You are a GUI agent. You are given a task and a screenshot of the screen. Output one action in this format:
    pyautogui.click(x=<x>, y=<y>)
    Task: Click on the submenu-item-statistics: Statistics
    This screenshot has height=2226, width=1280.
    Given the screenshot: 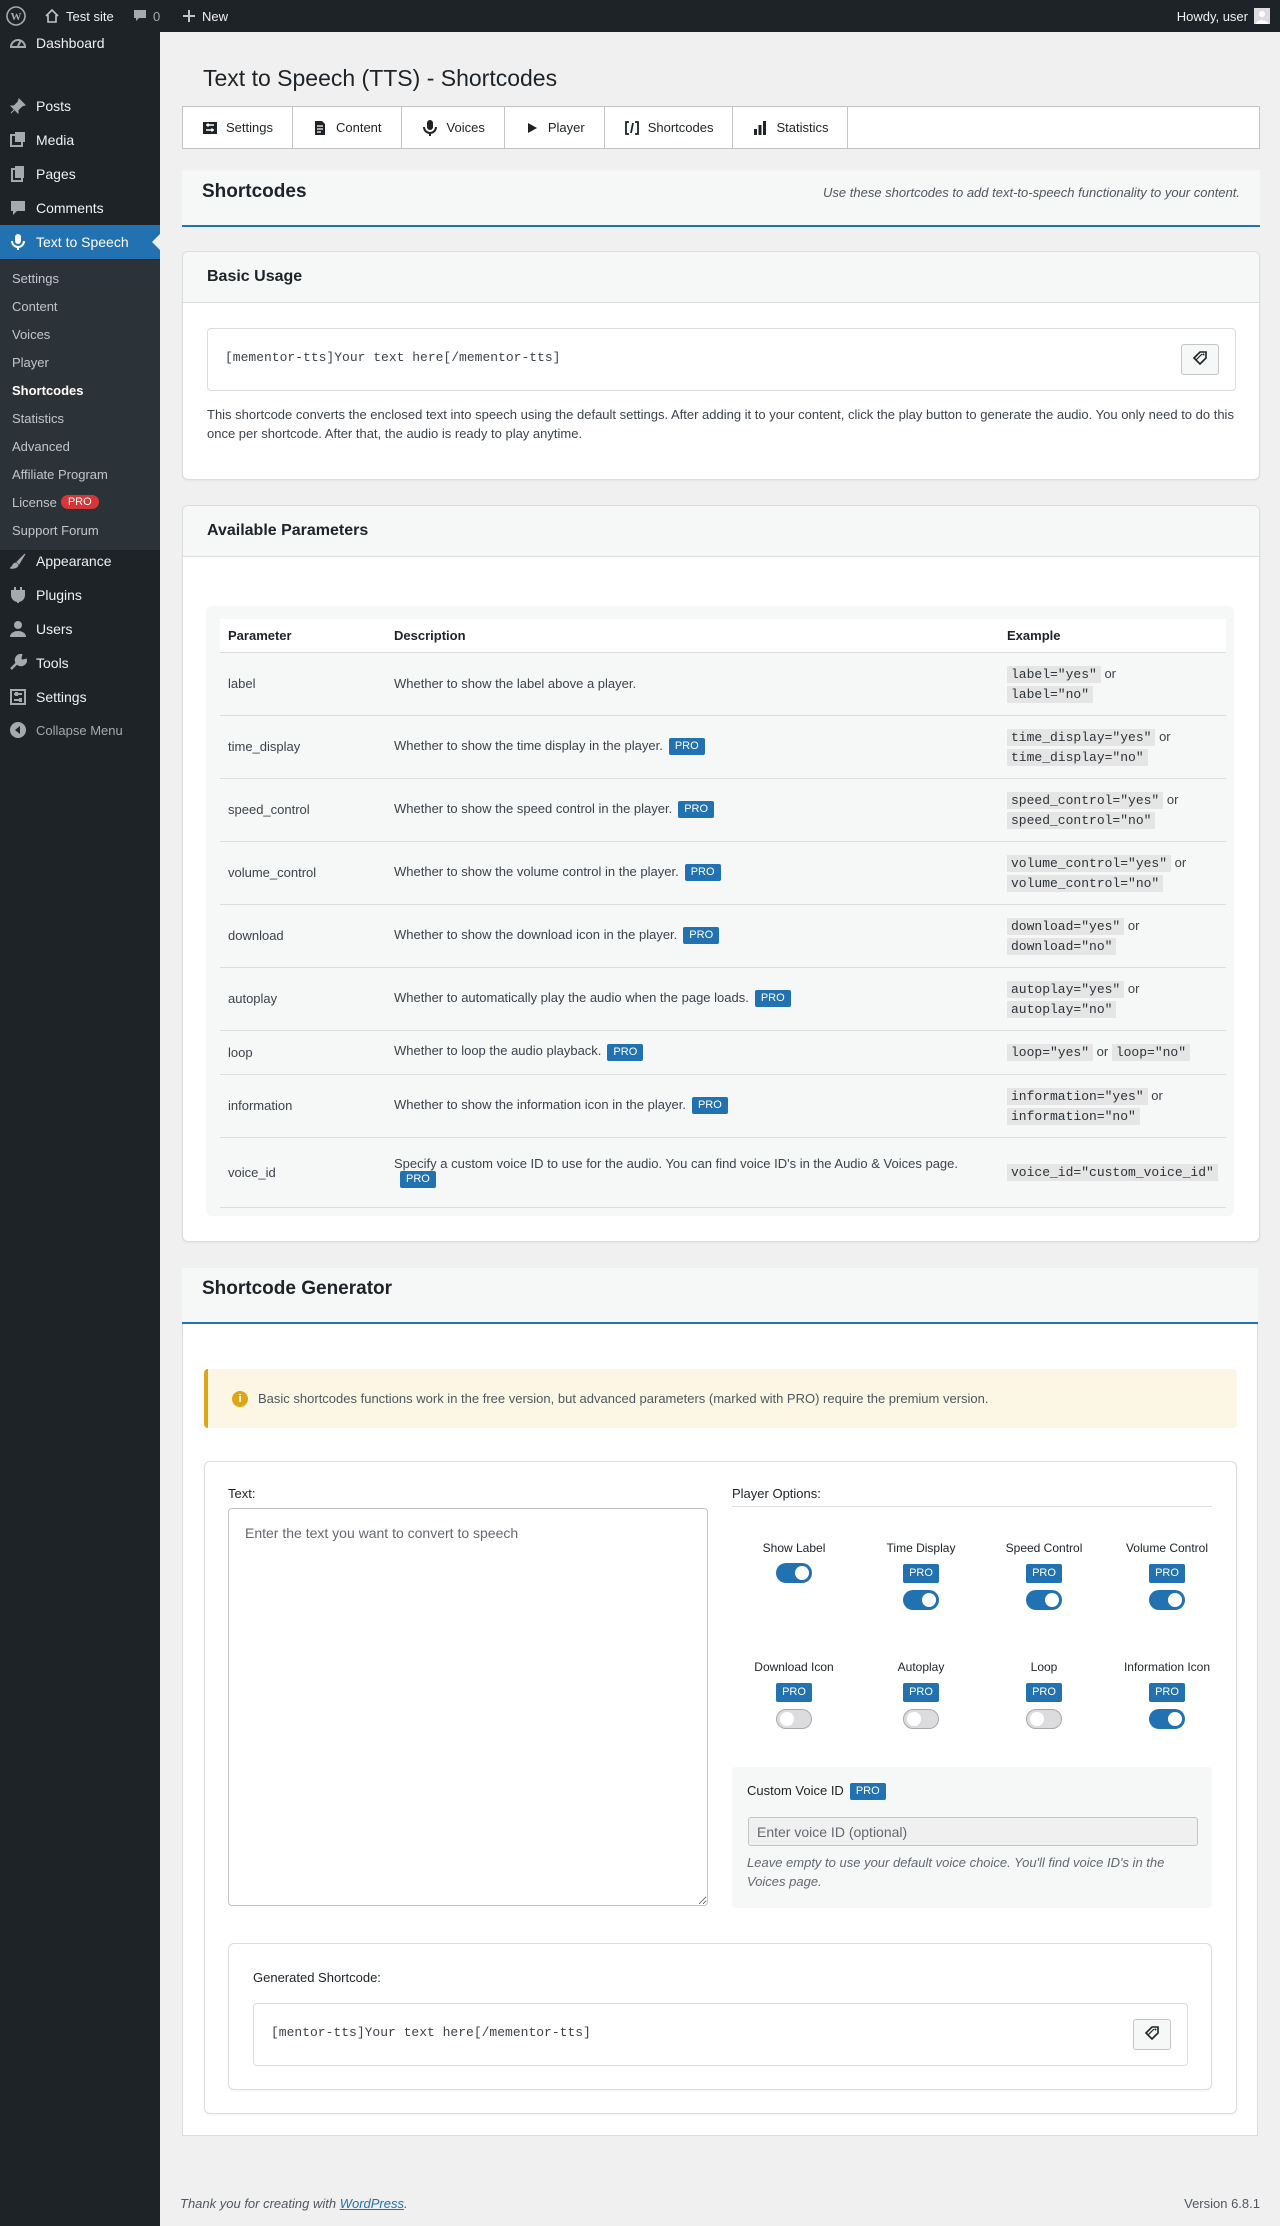 What is the action you would take?
    pyautogui.click(x=38, y=418)
    